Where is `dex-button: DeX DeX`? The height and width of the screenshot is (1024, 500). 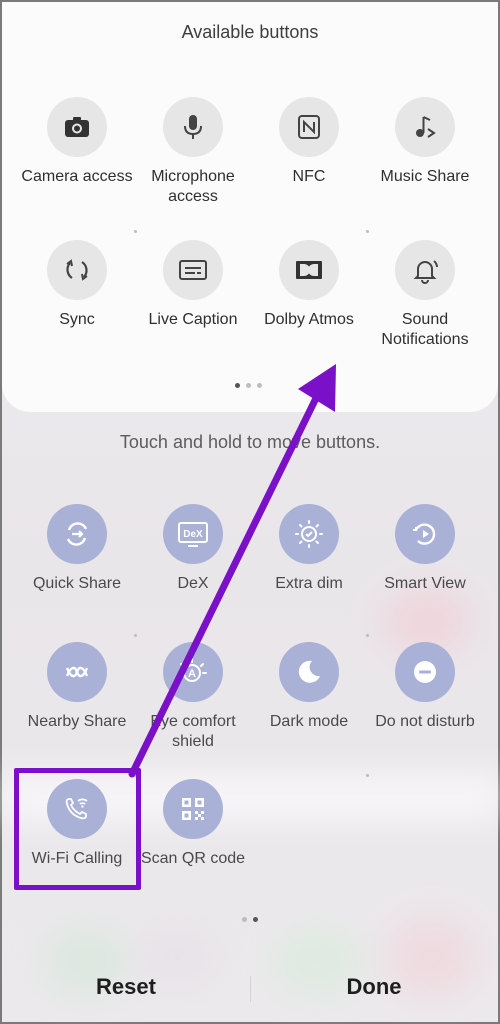
dex-button: DeX DeX is located at coordinates (193, 549).